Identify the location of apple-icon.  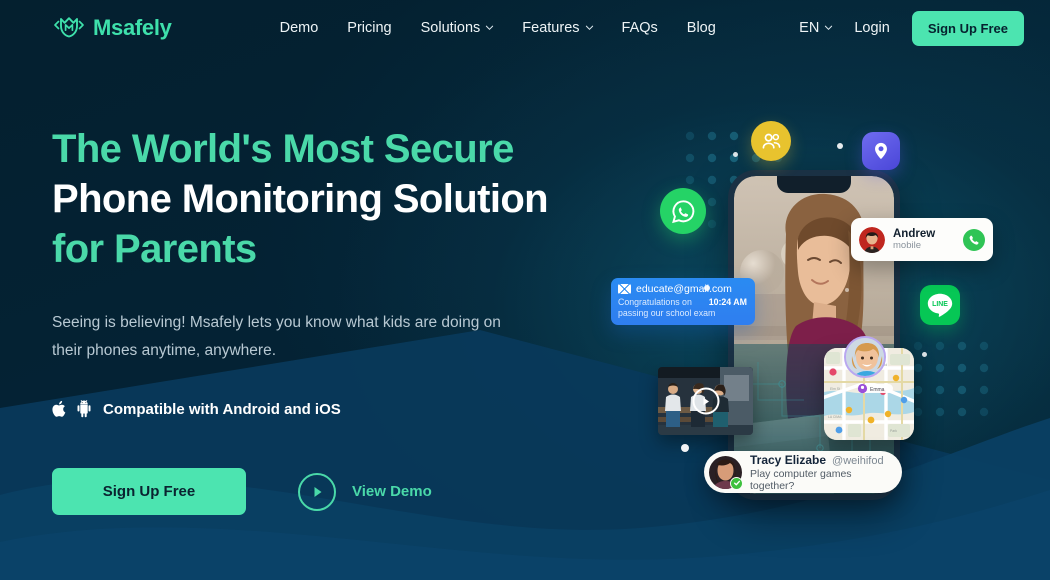
(59, 408).